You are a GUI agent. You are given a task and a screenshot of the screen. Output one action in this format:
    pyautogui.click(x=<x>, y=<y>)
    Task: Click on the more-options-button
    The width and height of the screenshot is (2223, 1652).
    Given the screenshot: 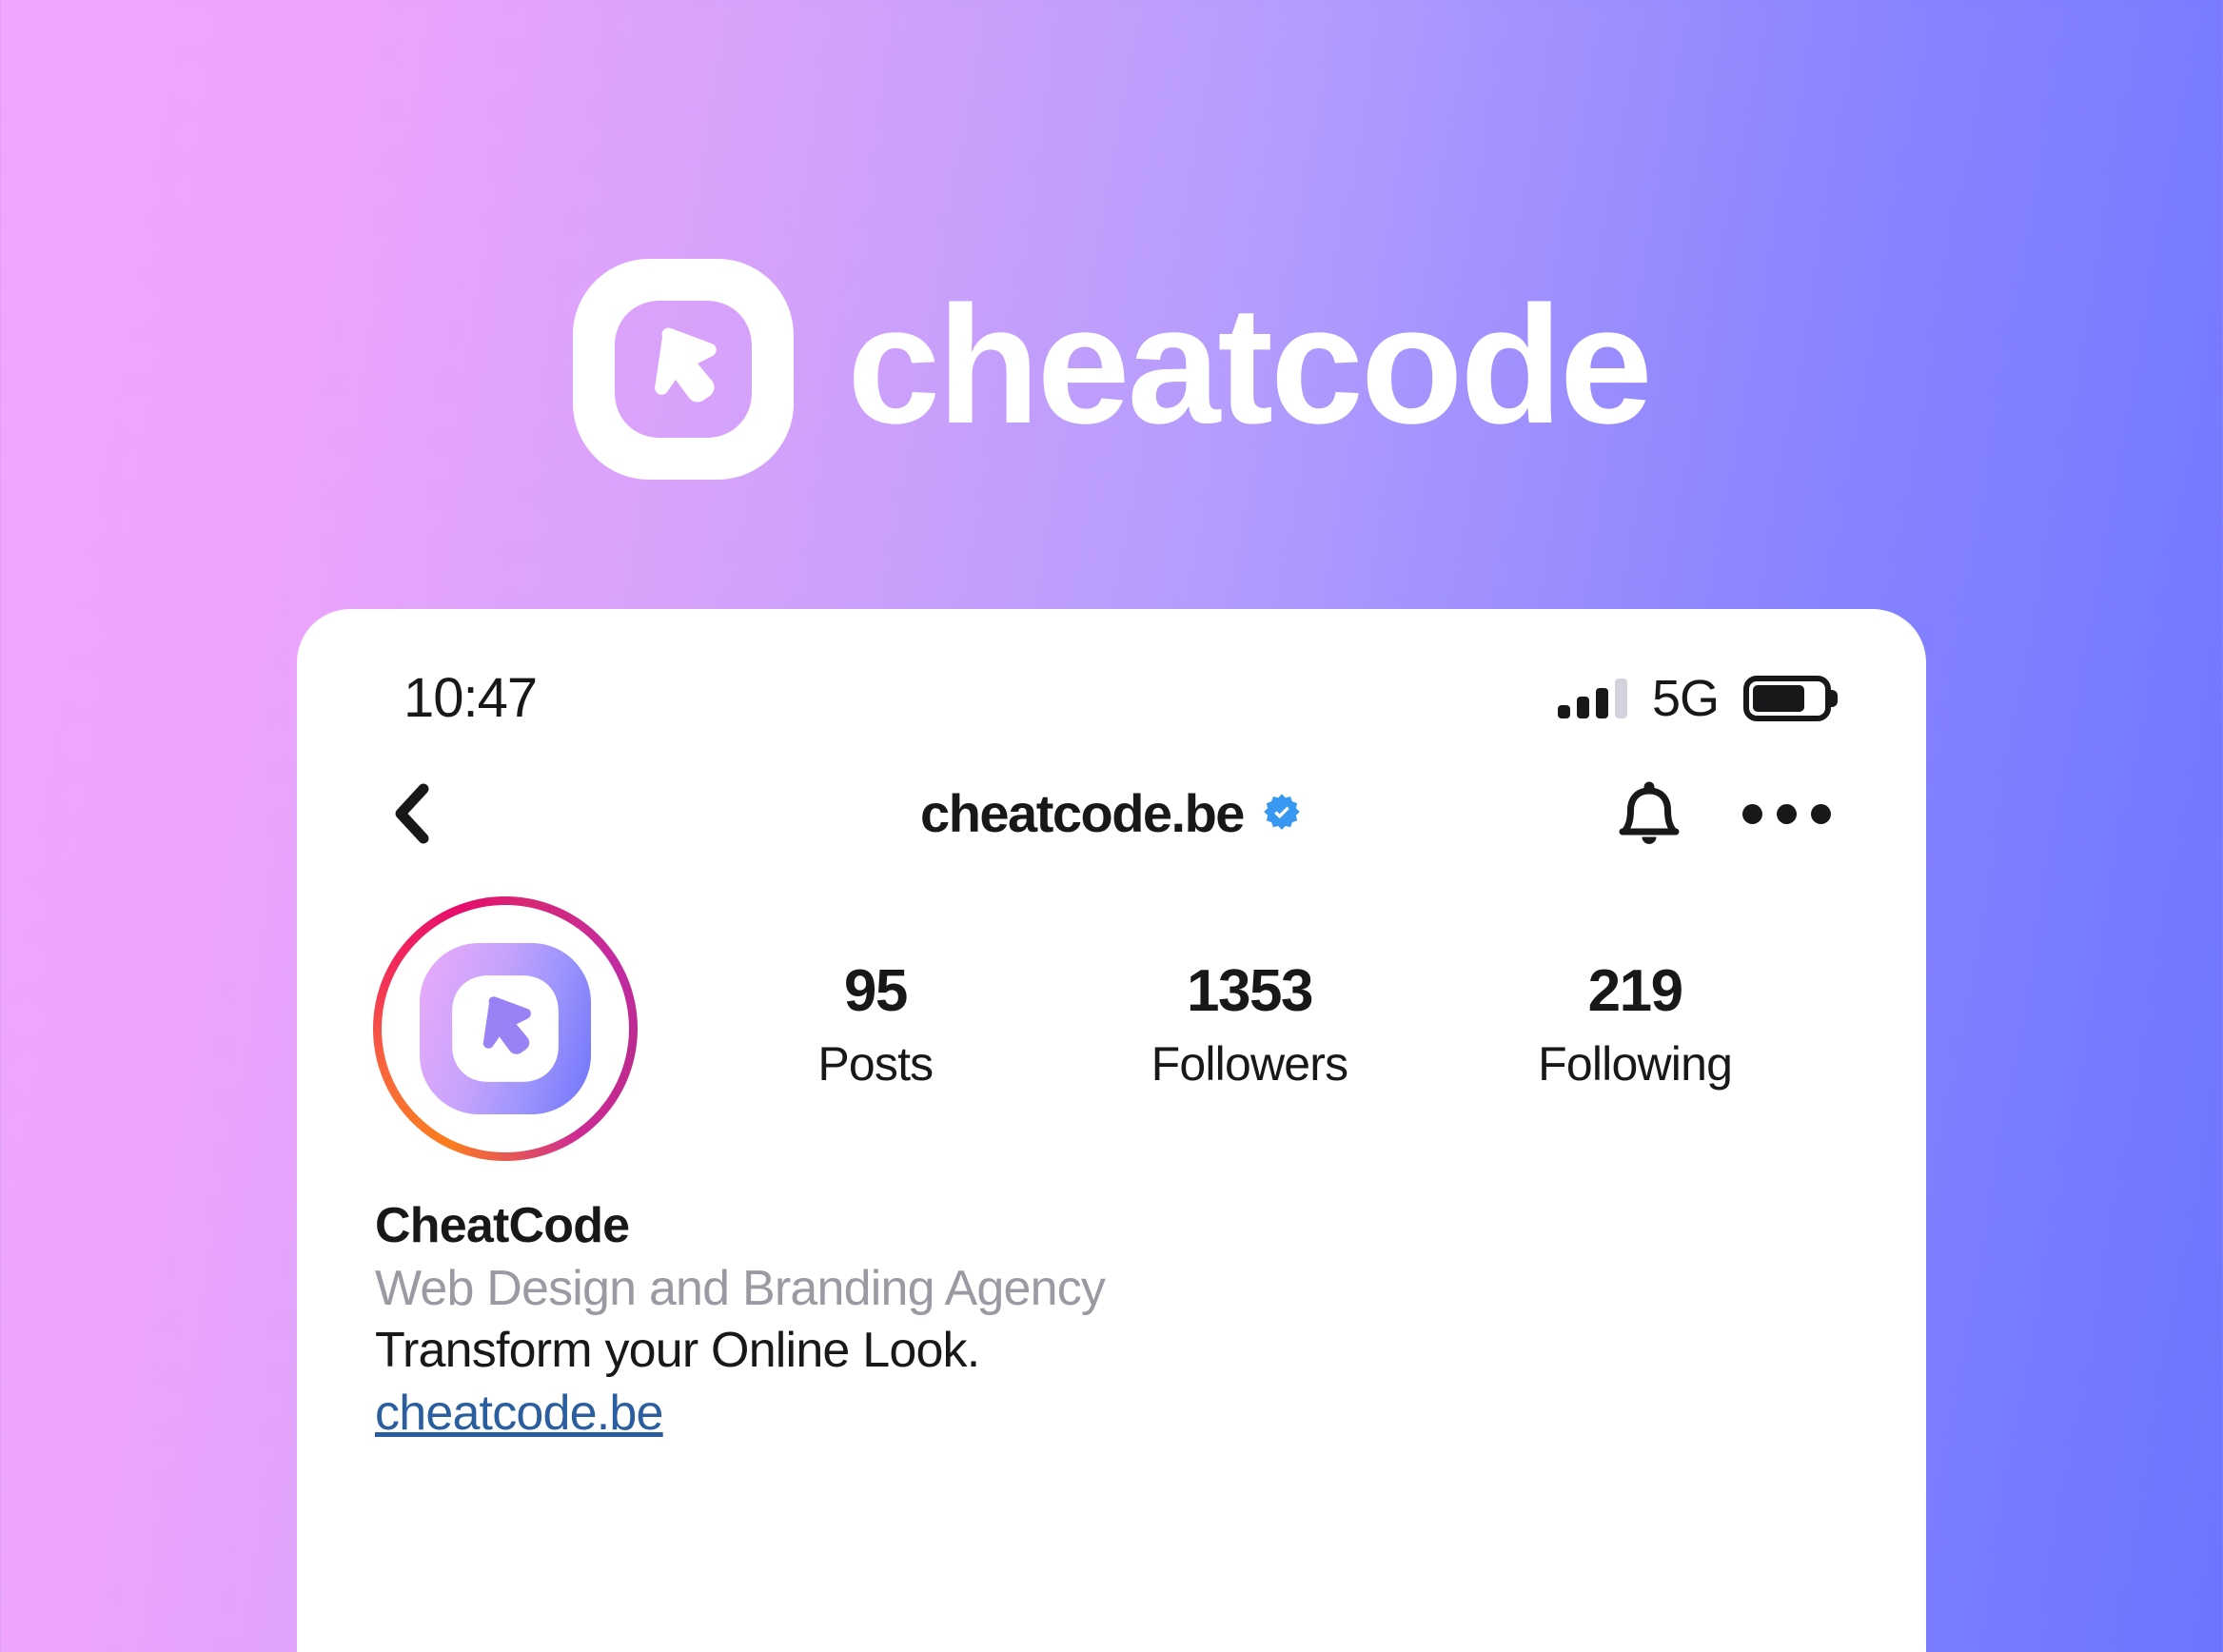 What is the action you would take?
    pyautogui.click(x=1787, y=814)
    